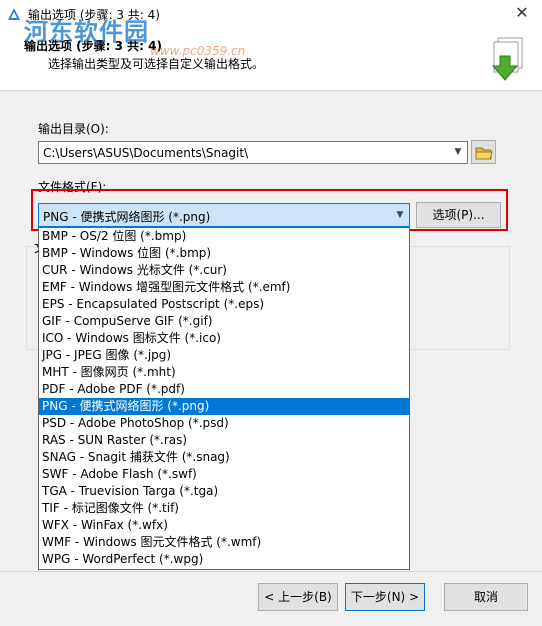  I want to click on dropdown-item: SNAG - Snagit 捕获文件 (*.snag), so click(224, 457).